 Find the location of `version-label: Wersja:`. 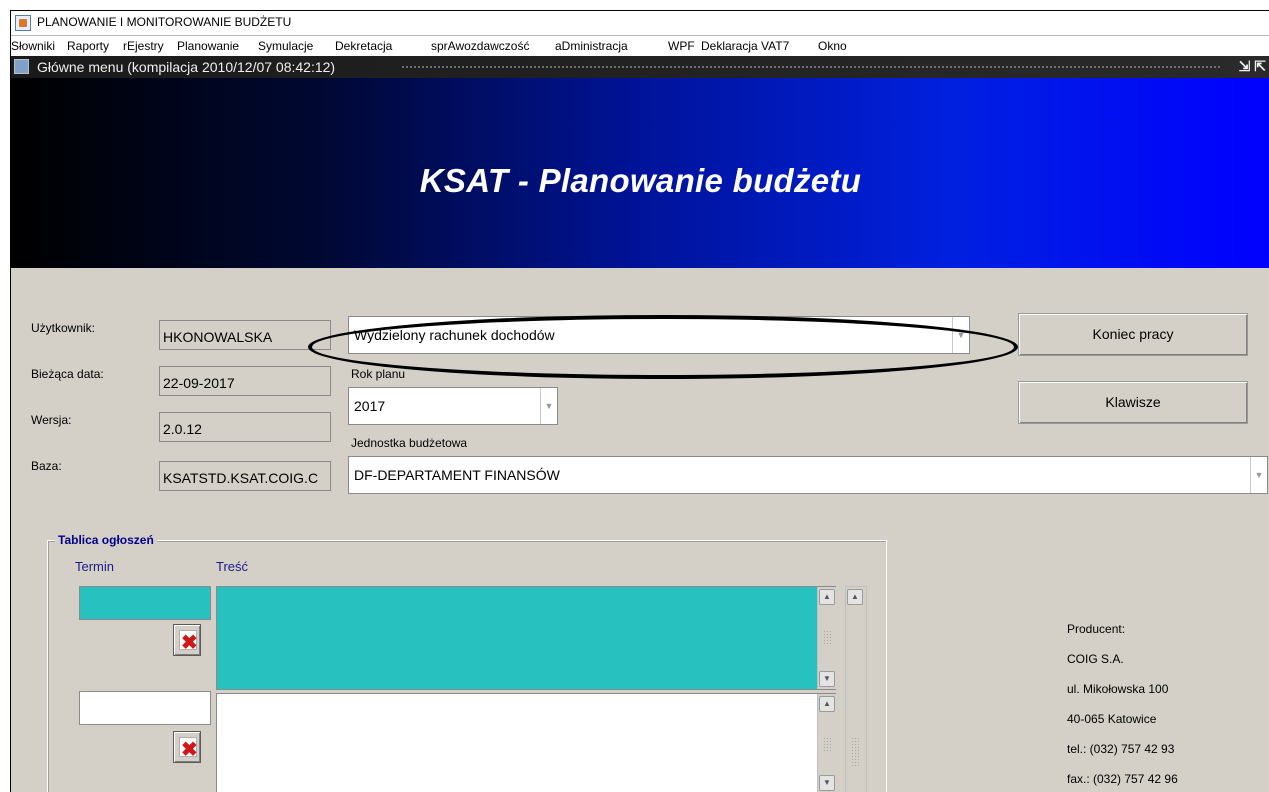

version-label: Wersja: is located at coordinates (51, 420).